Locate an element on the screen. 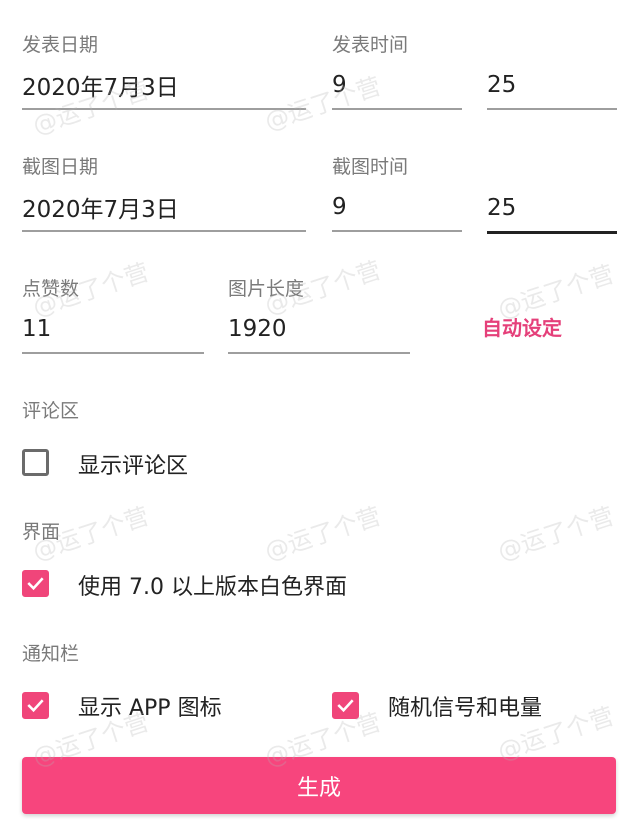  screenshot-date-label: 截图日期 is located at coordinates (60, 167).